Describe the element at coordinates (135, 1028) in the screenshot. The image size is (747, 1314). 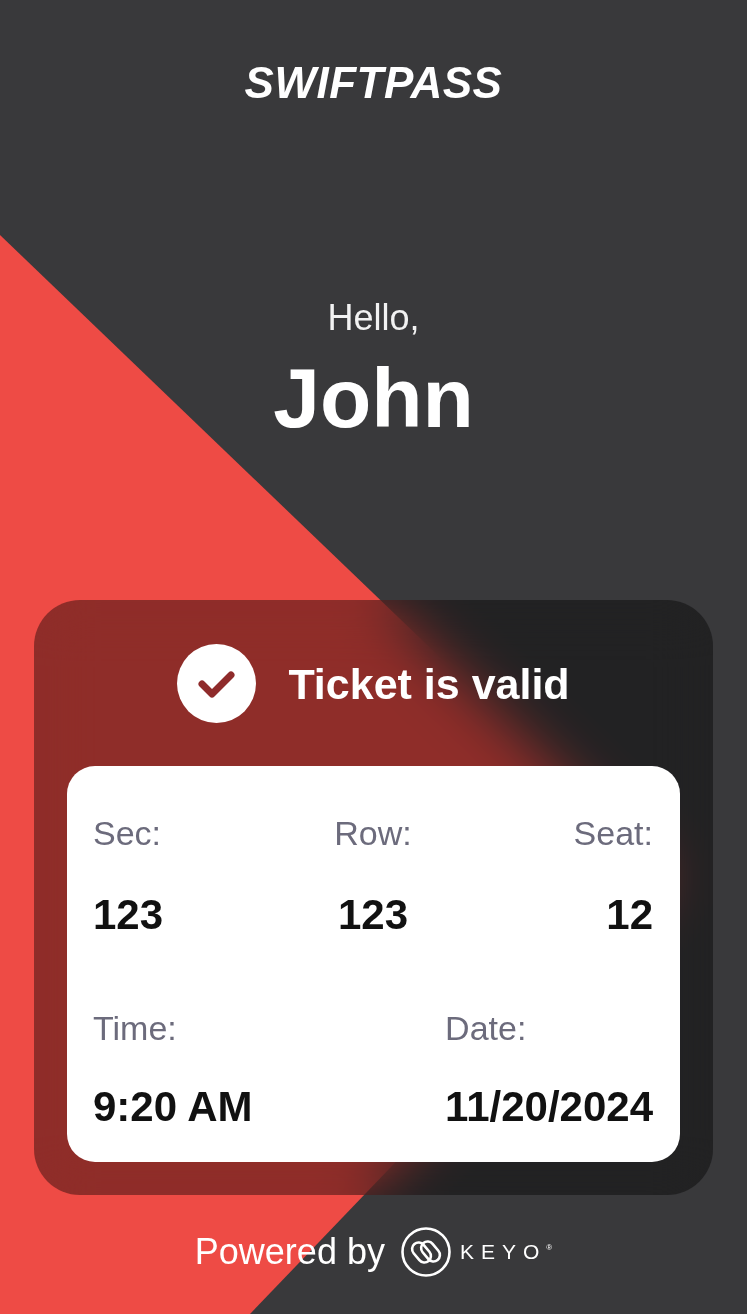
I see `field-label: Time:` at that location.